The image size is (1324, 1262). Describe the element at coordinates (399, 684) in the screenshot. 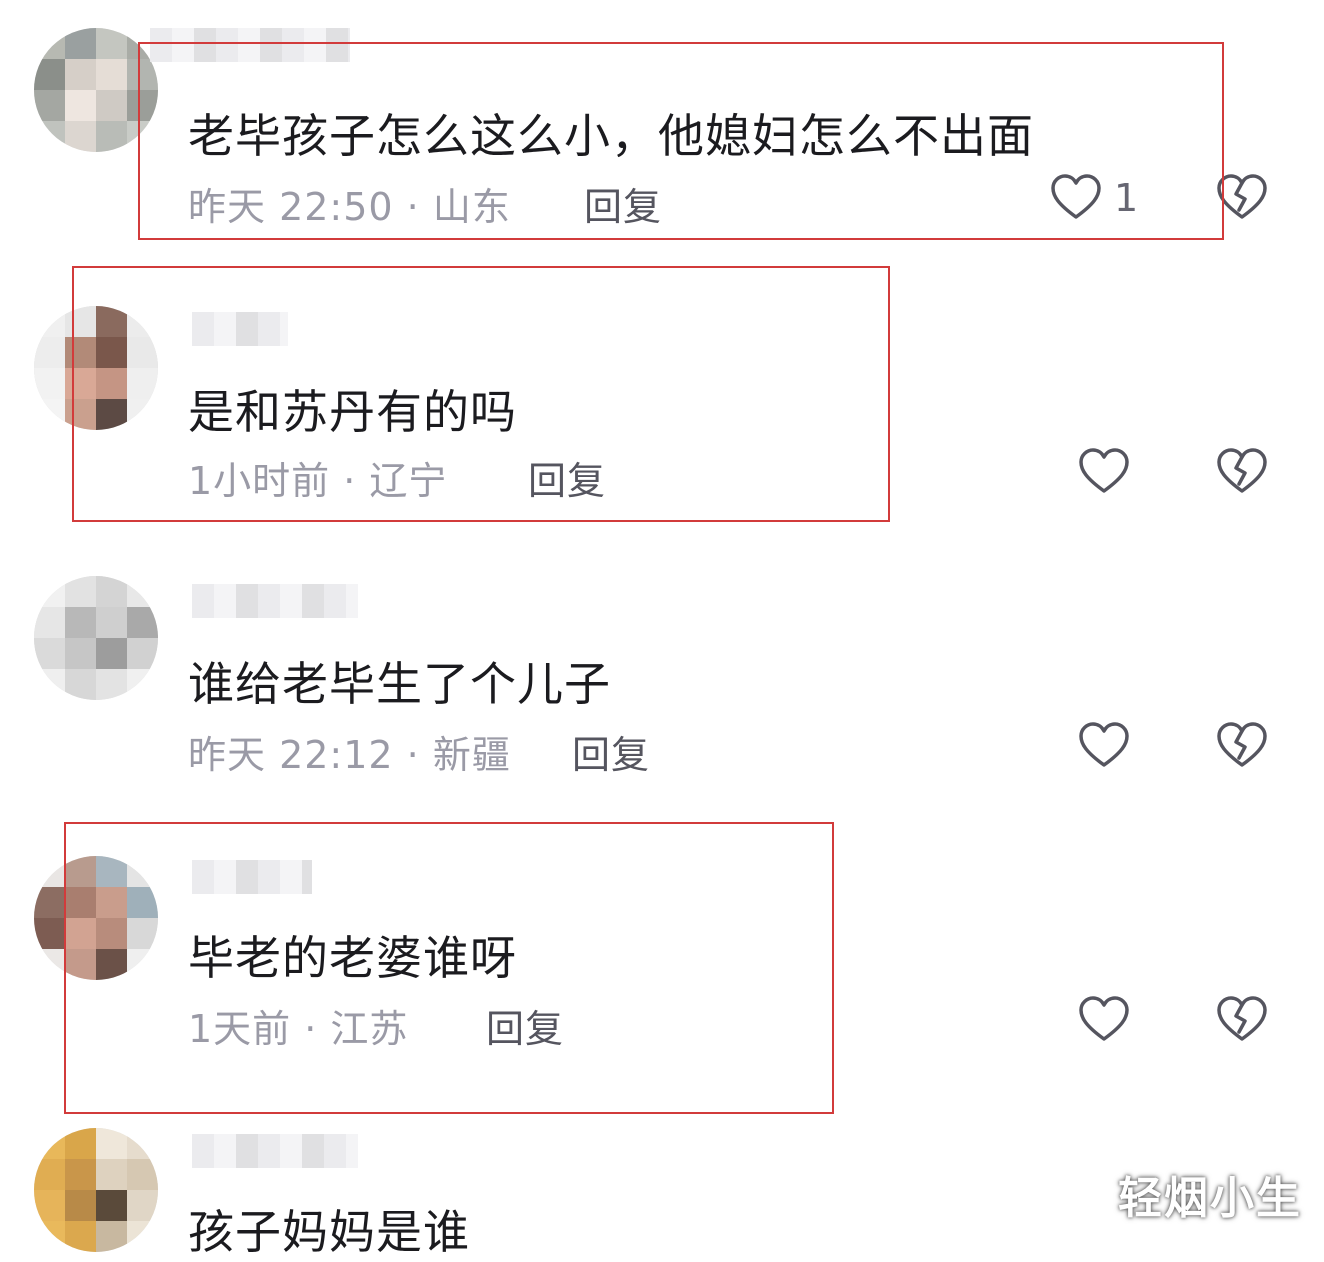

I see `comment-text: 谁给老毕生了个儿子` at that location.